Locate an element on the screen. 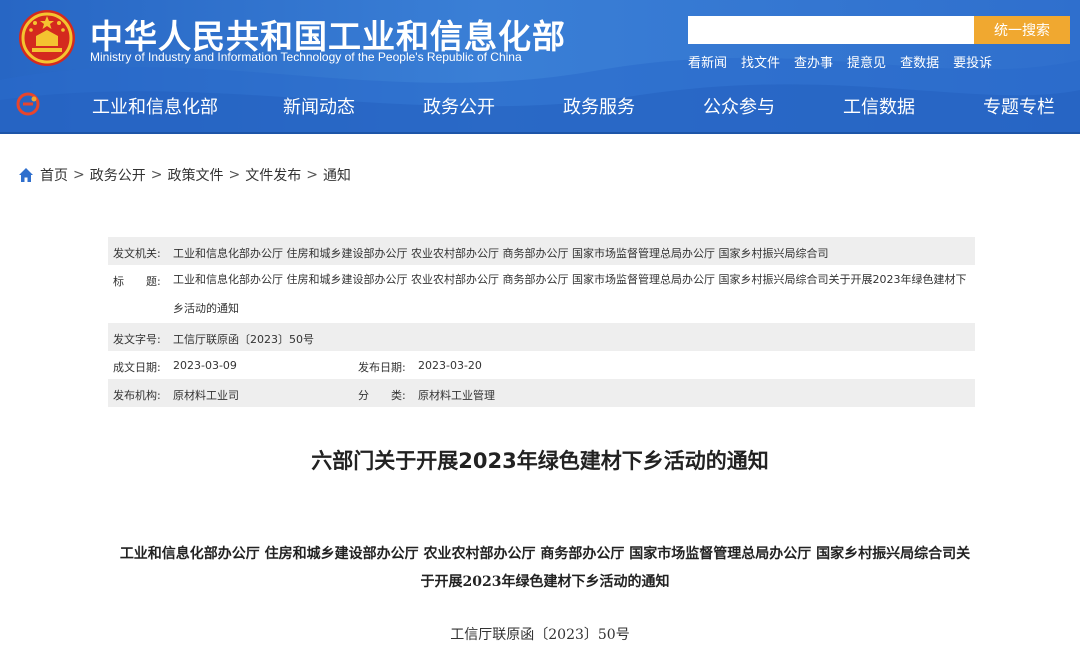 This screenshot has width=1080, height=656. nav-item-government-affairs: 政务公开 is located at coordinates (459, 106).